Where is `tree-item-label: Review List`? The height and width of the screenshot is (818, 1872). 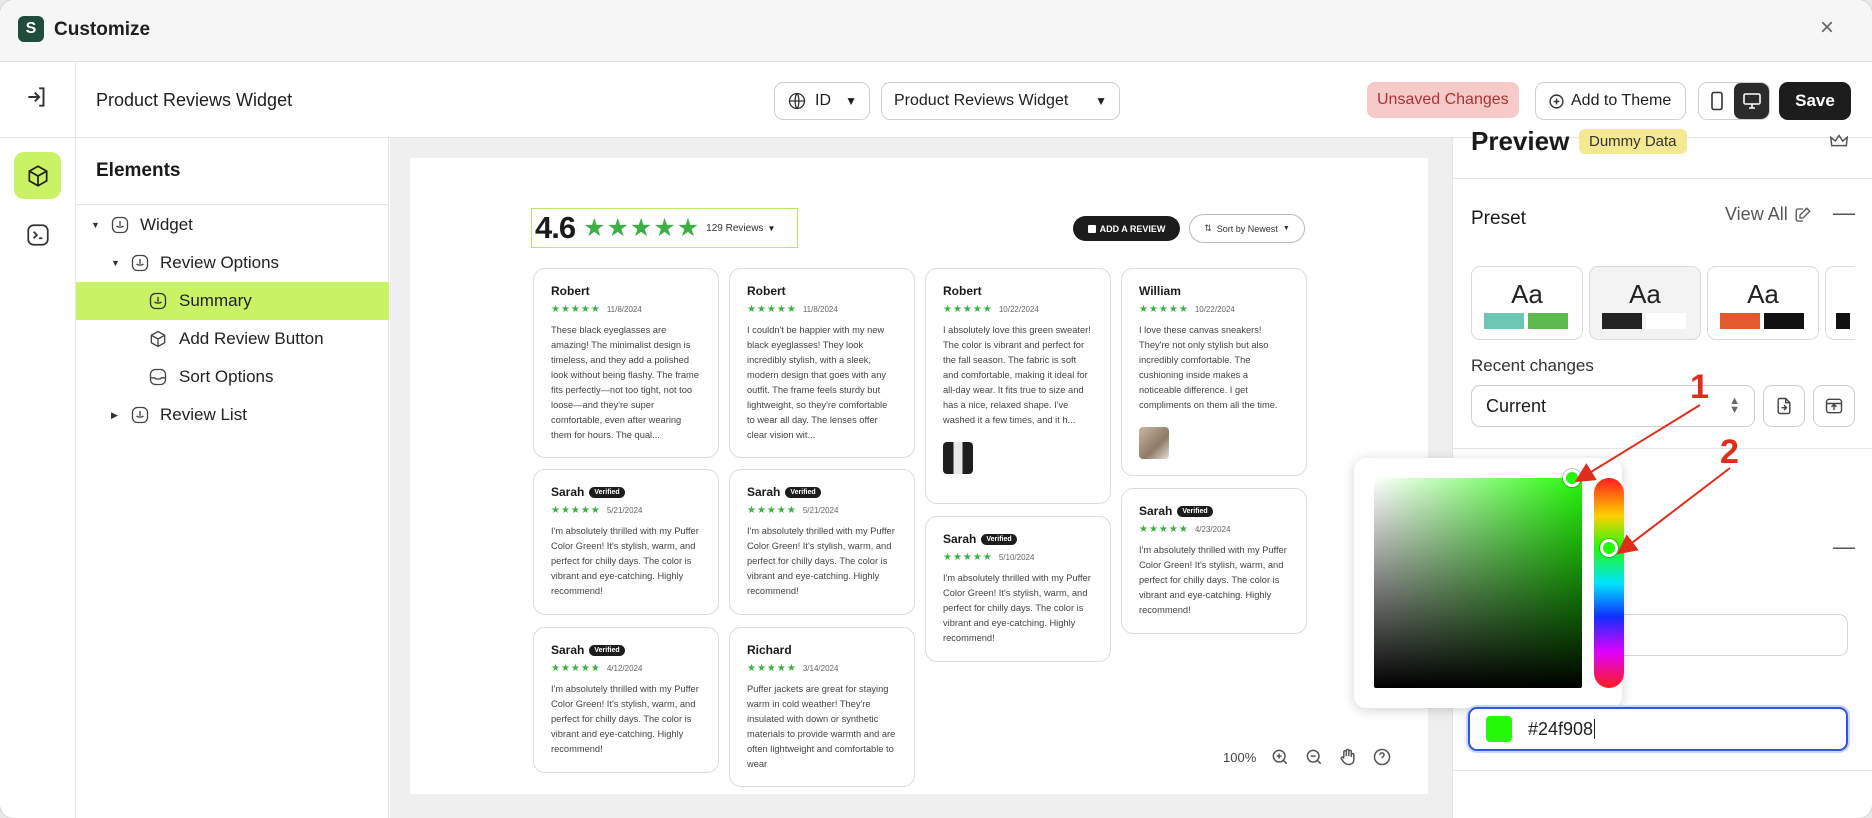 tree-item-label: Review List is located at coordinates (203, 414).